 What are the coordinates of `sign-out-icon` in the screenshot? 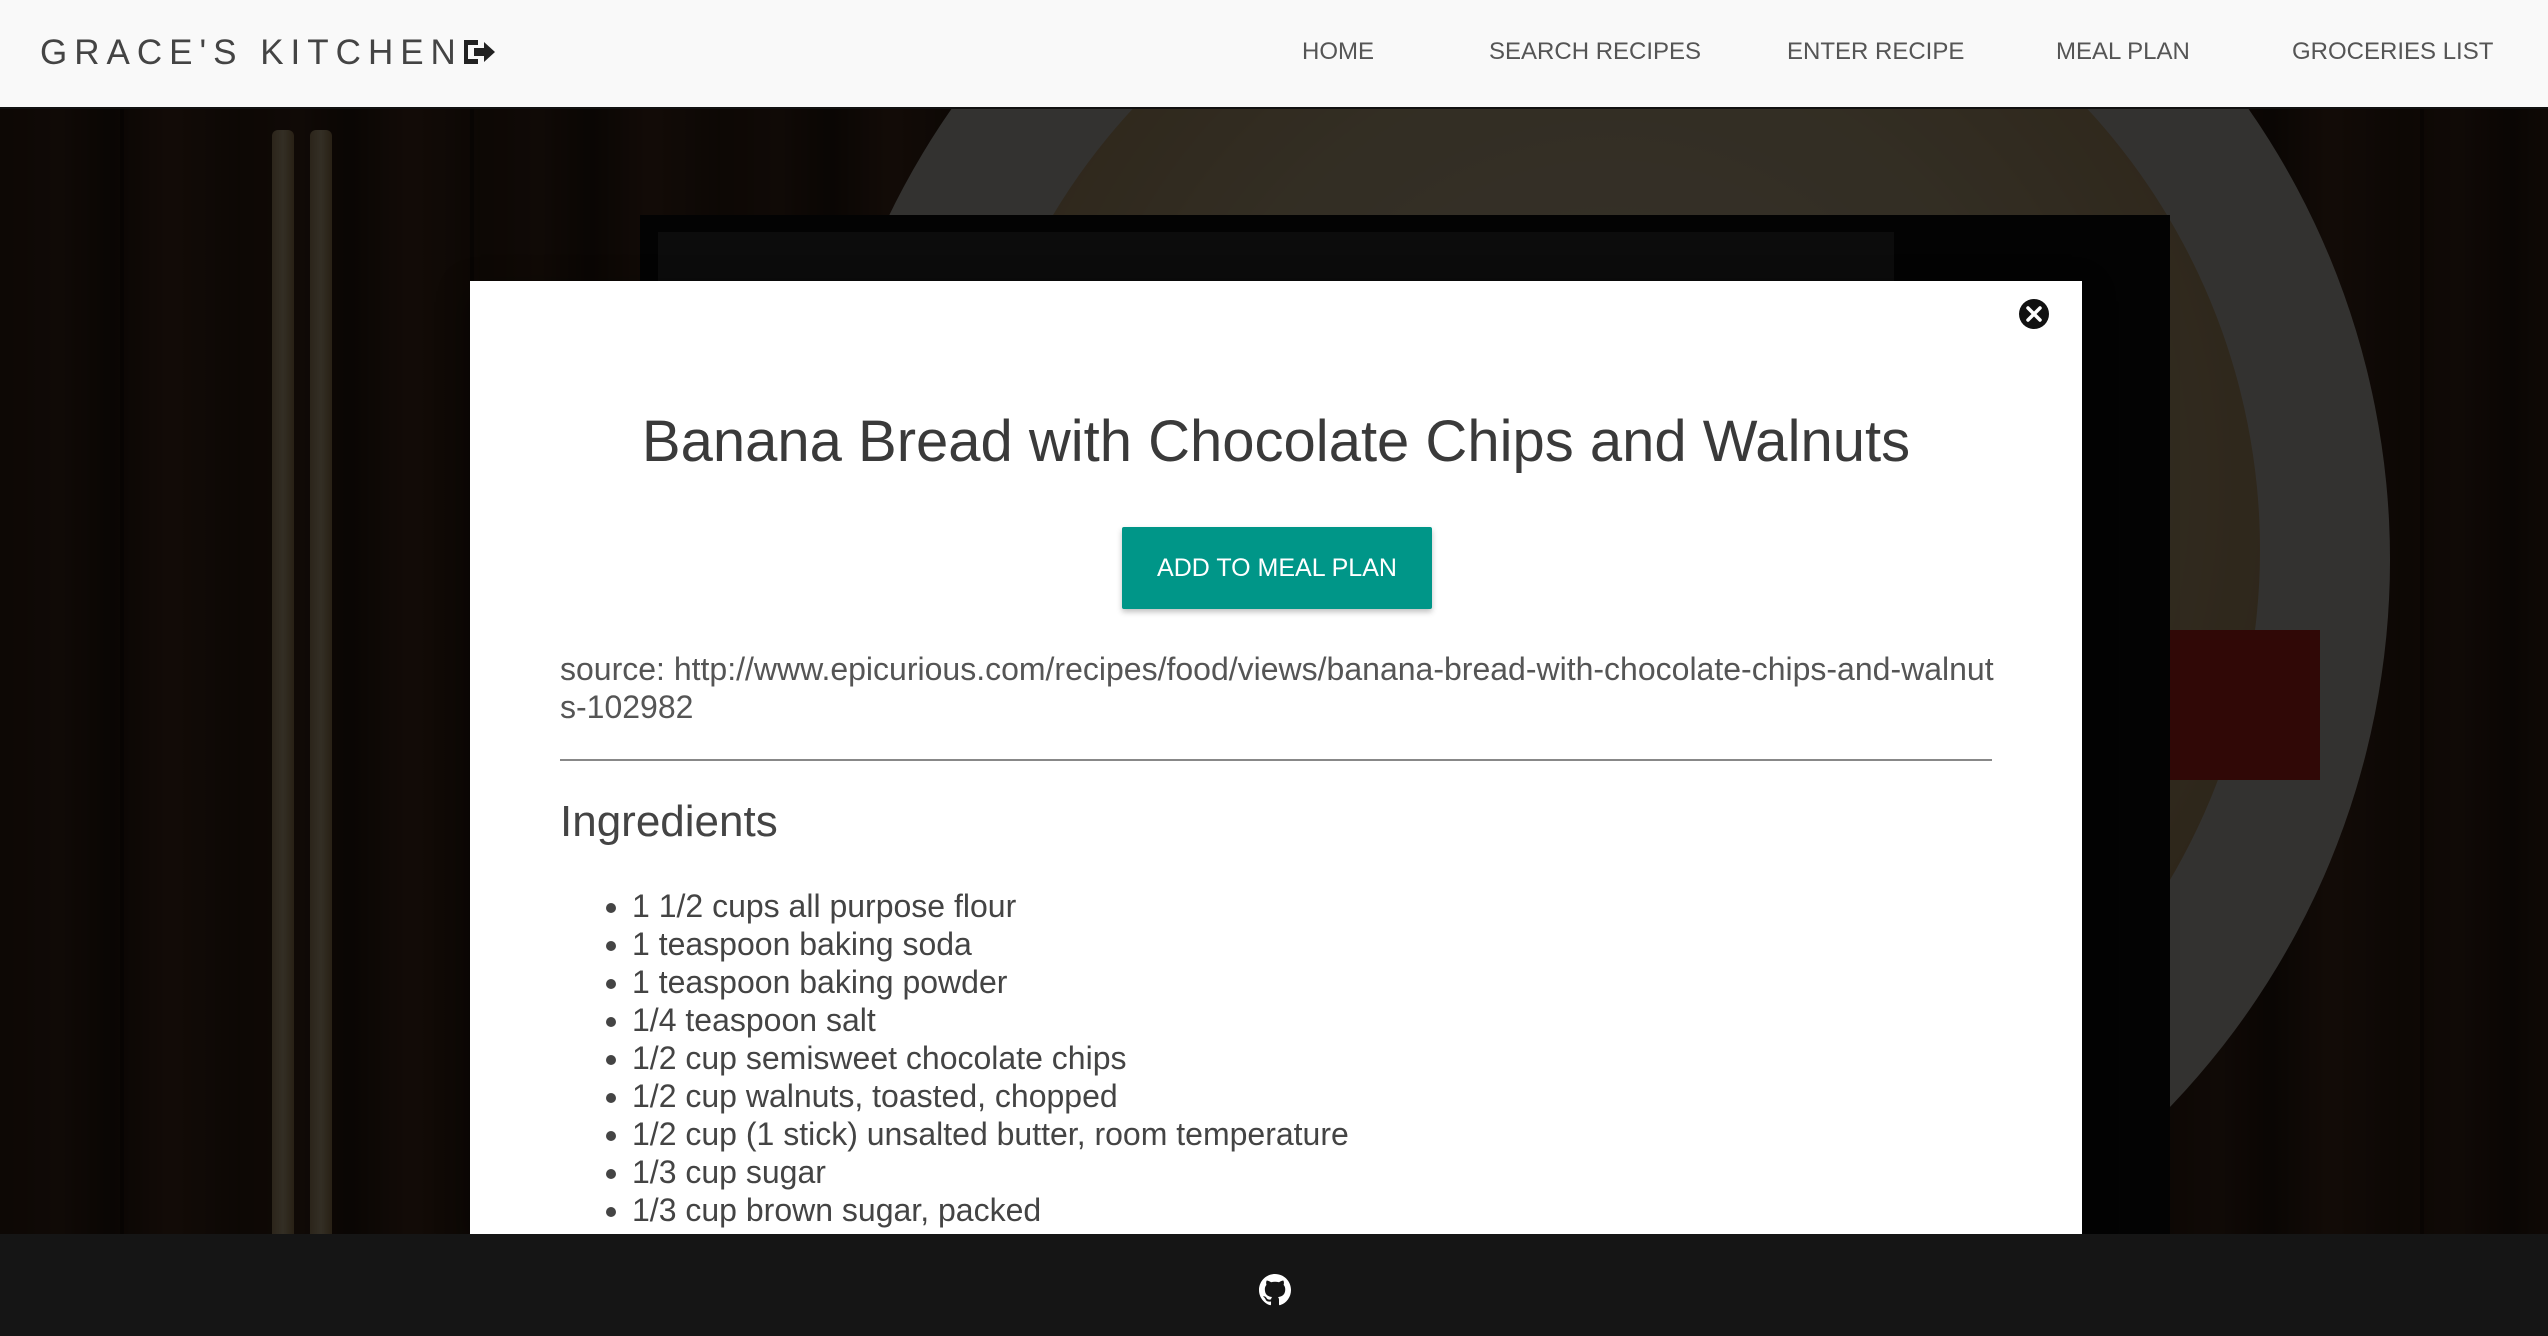 It's located at (479, 52).